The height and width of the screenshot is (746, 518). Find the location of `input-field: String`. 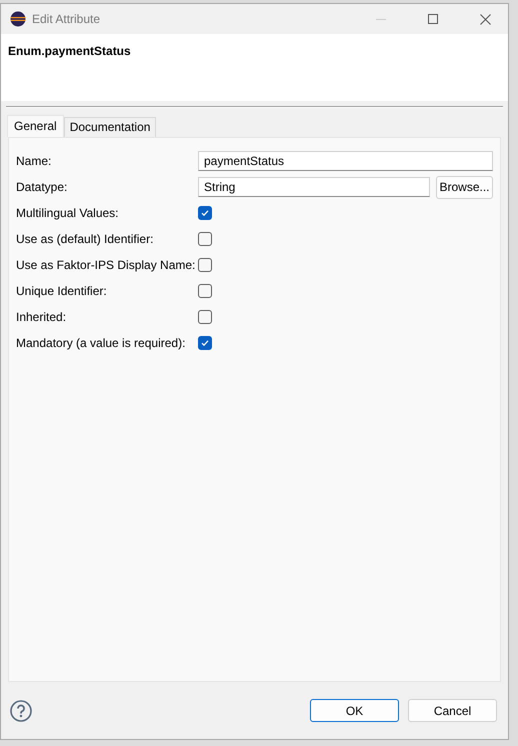

input-field: String is located at coordinates (314, 187).